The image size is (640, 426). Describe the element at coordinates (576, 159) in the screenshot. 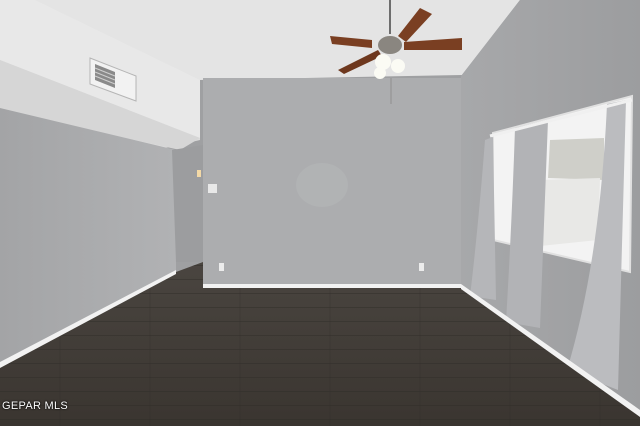

I see `window-house-roof` at that location.